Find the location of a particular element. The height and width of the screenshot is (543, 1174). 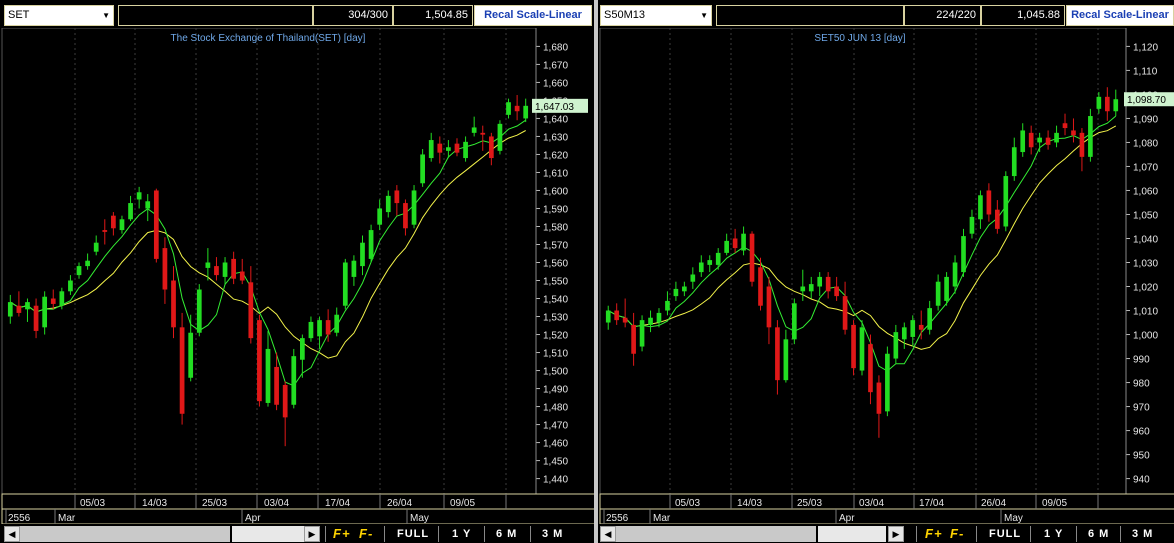

symbol-dropdown: SET ▼ is located at coordinates (59, 15).